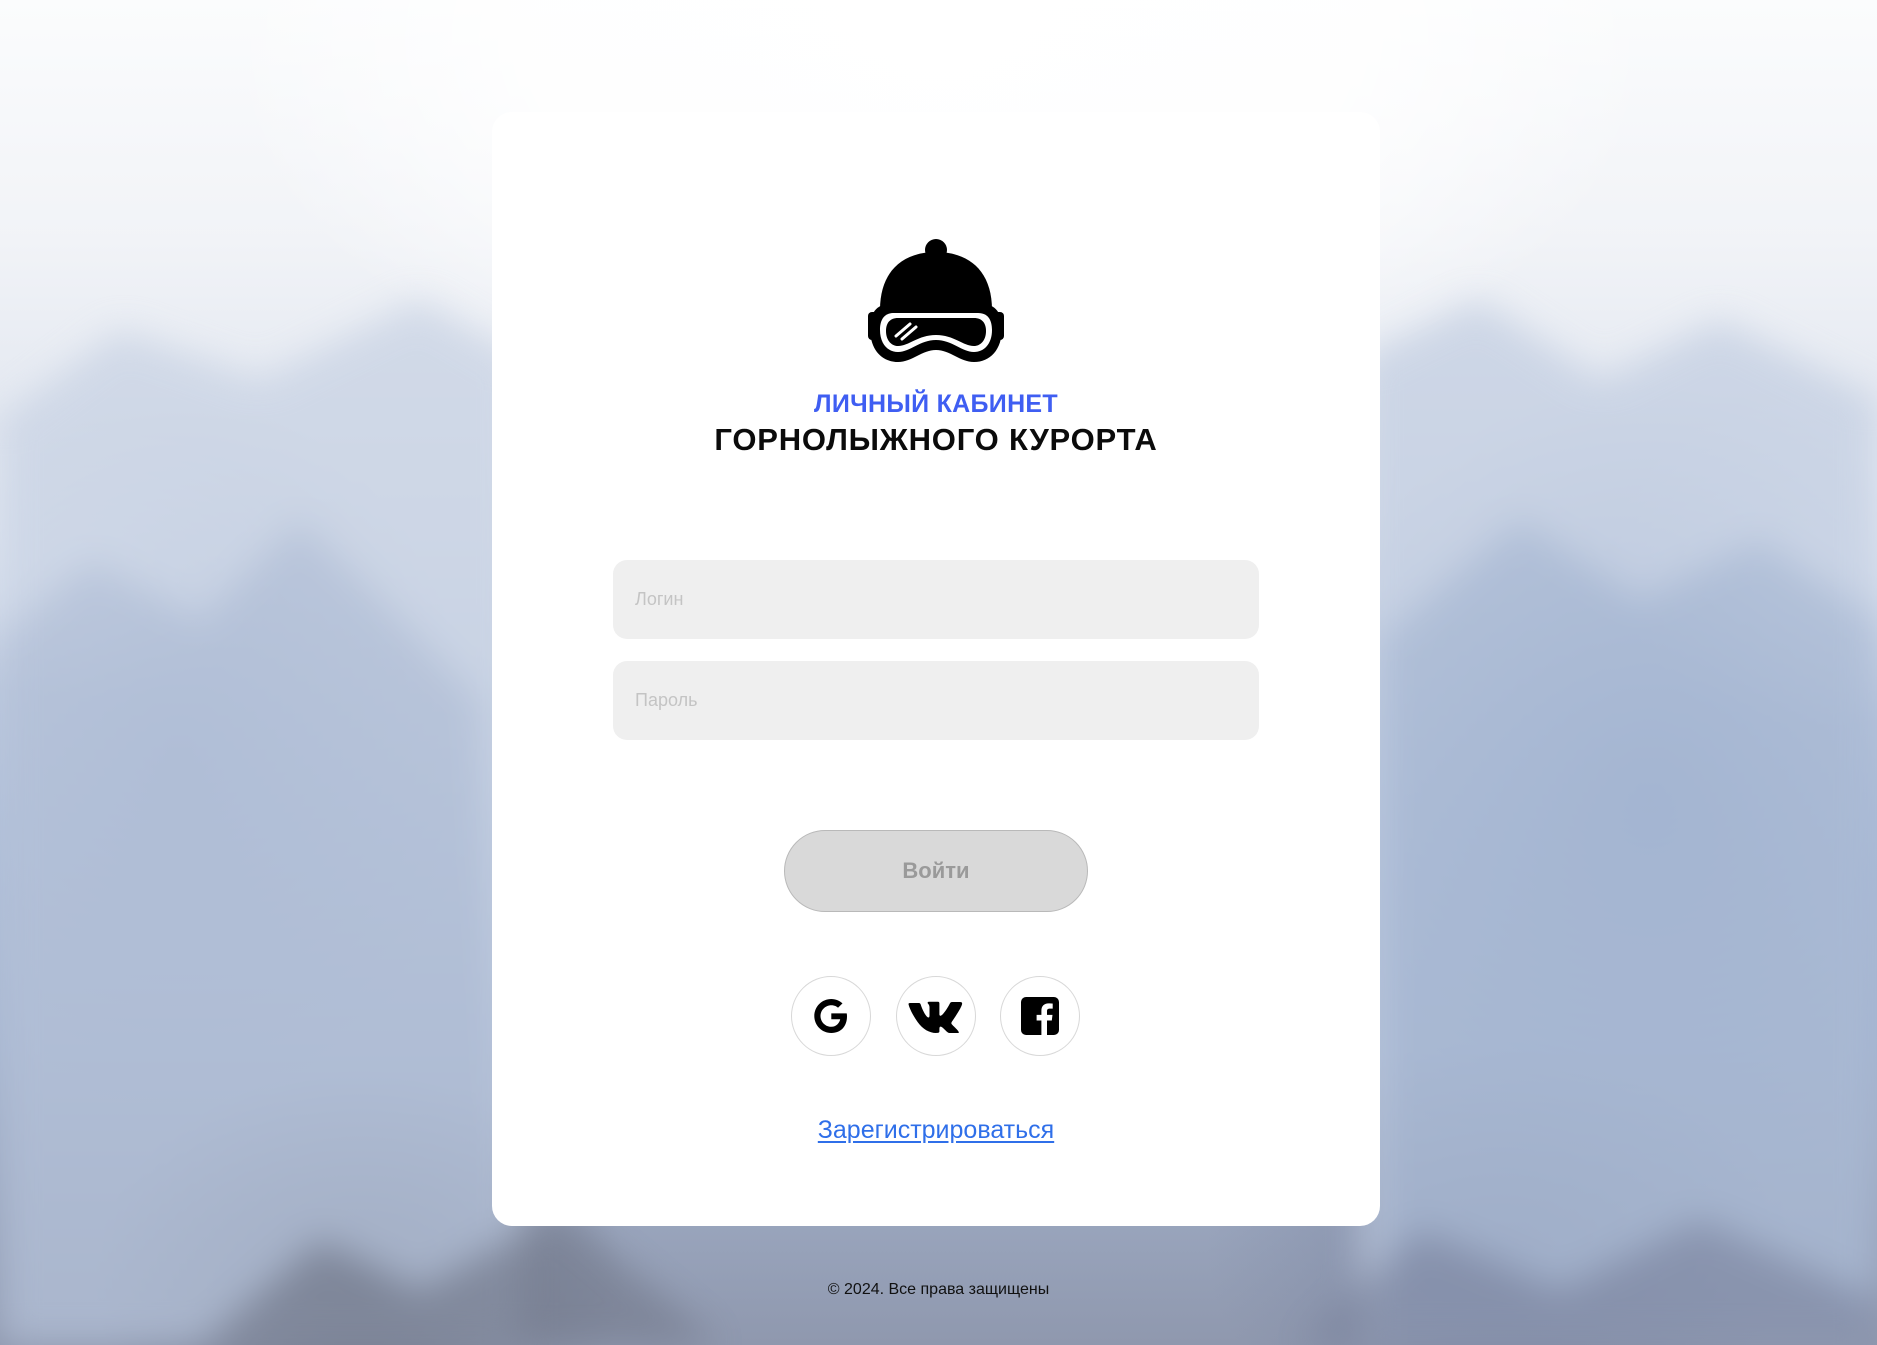  What do you see at coordinates (936, 700) in the screenshot?
I see `password-input` at bounding box center [936, 700].